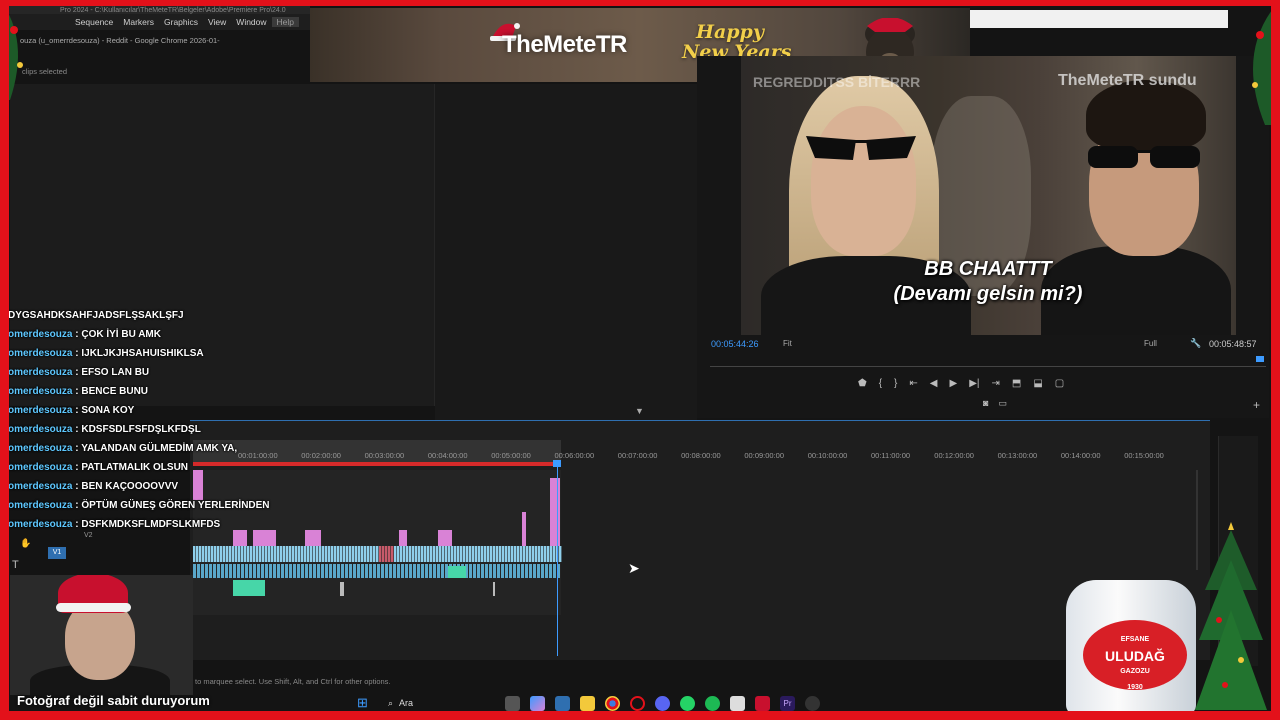 The width and height of the screenshot is (1280, 720). Describe the element at coordinates (712, 703) in the screenshot. I see `spotify-icon` at that location.